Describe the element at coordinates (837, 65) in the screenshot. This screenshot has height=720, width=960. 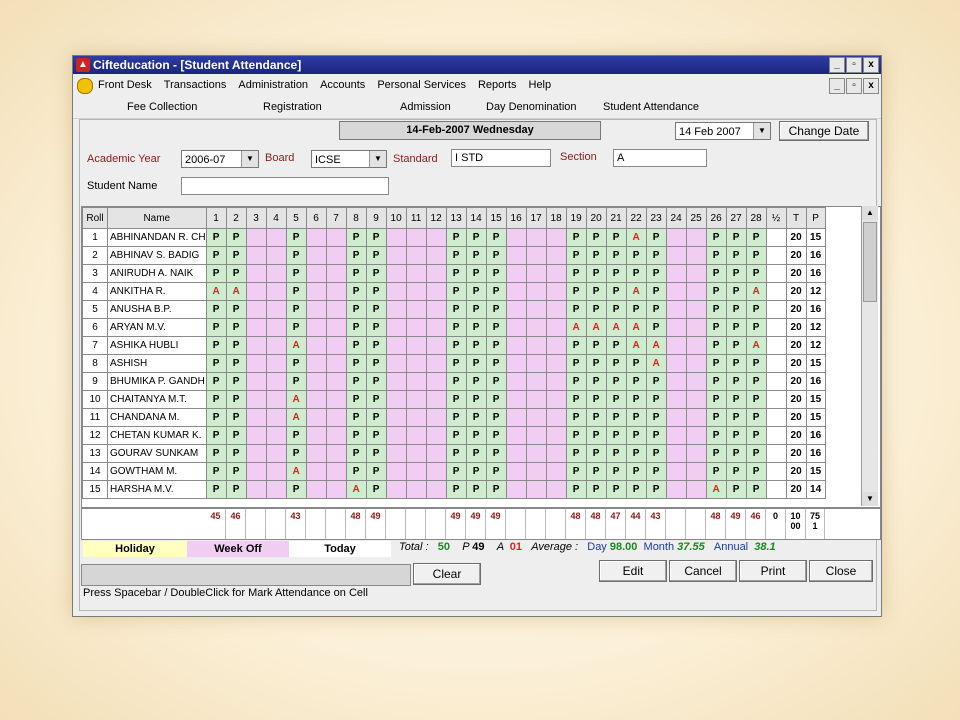
I see `minimize-button: _` at that location.